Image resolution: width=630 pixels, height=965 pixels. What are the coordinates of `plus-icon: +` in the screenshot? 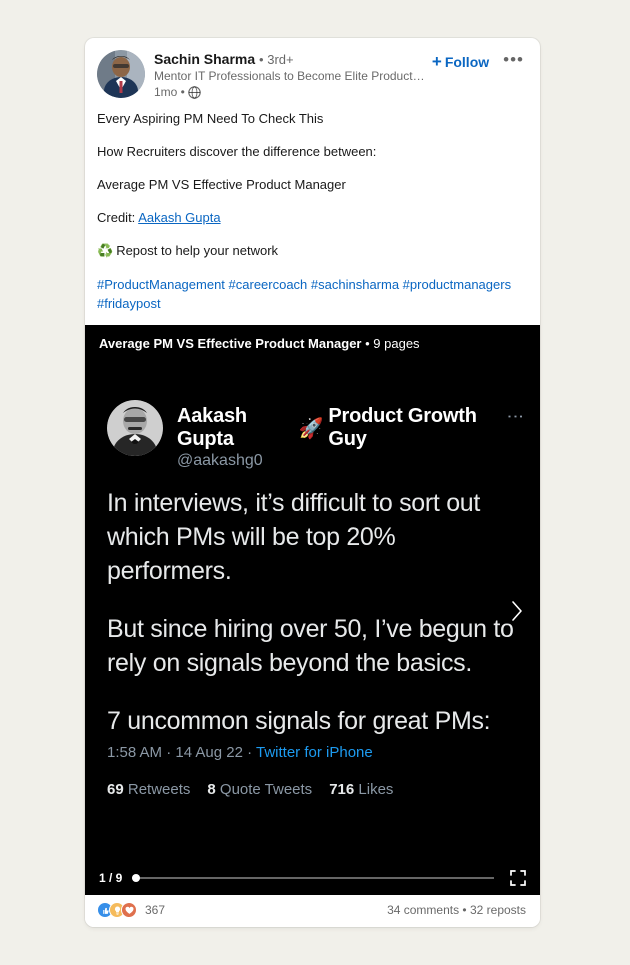 It's located at (436, 61).